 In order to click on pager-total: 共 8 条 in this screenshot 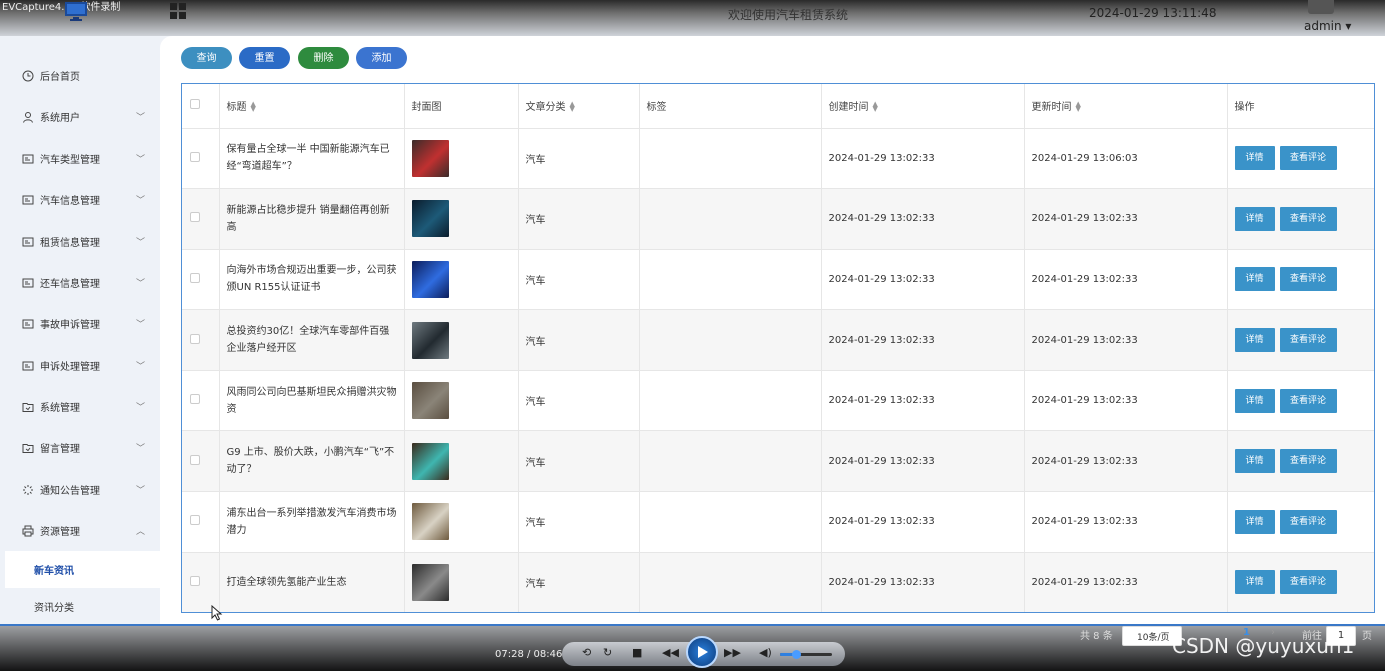, I will do `click(1096, 636)`.